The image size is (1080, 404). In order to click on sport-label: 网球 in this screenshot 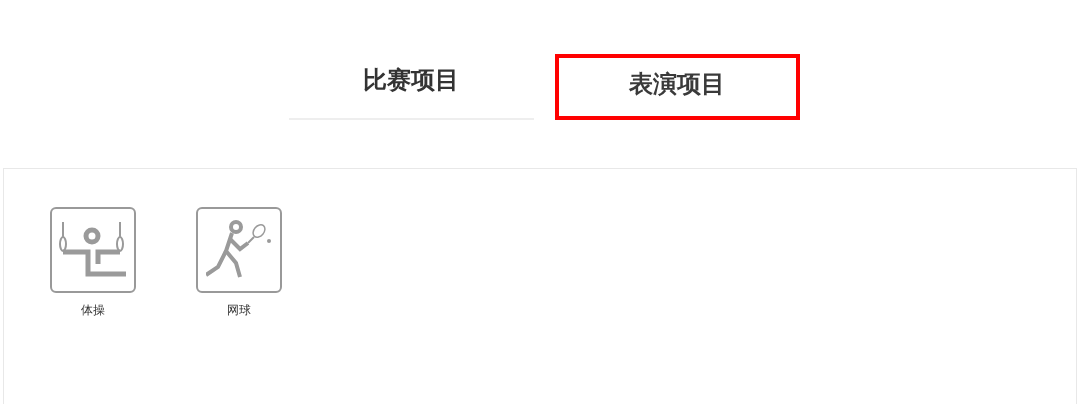, I will do `click(239, 310)`.